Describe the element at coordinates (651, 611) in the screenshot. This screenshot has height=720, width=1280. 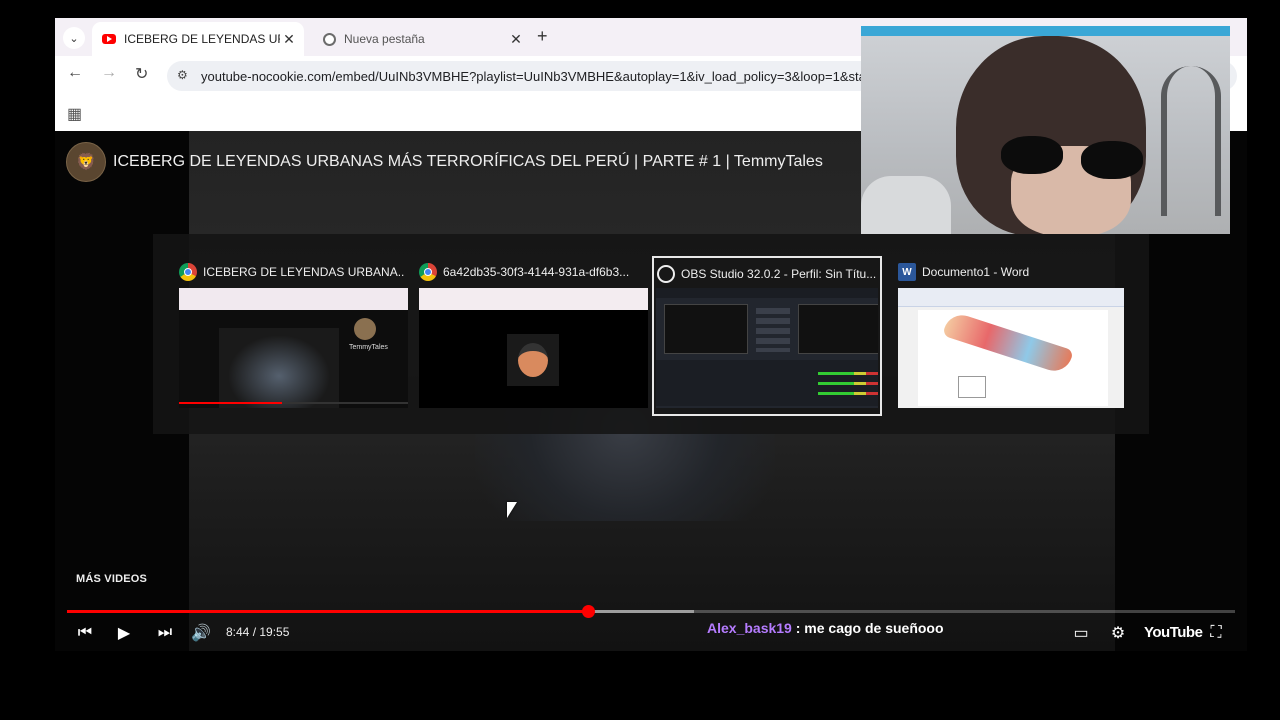
I see `progress-bar` at that location.